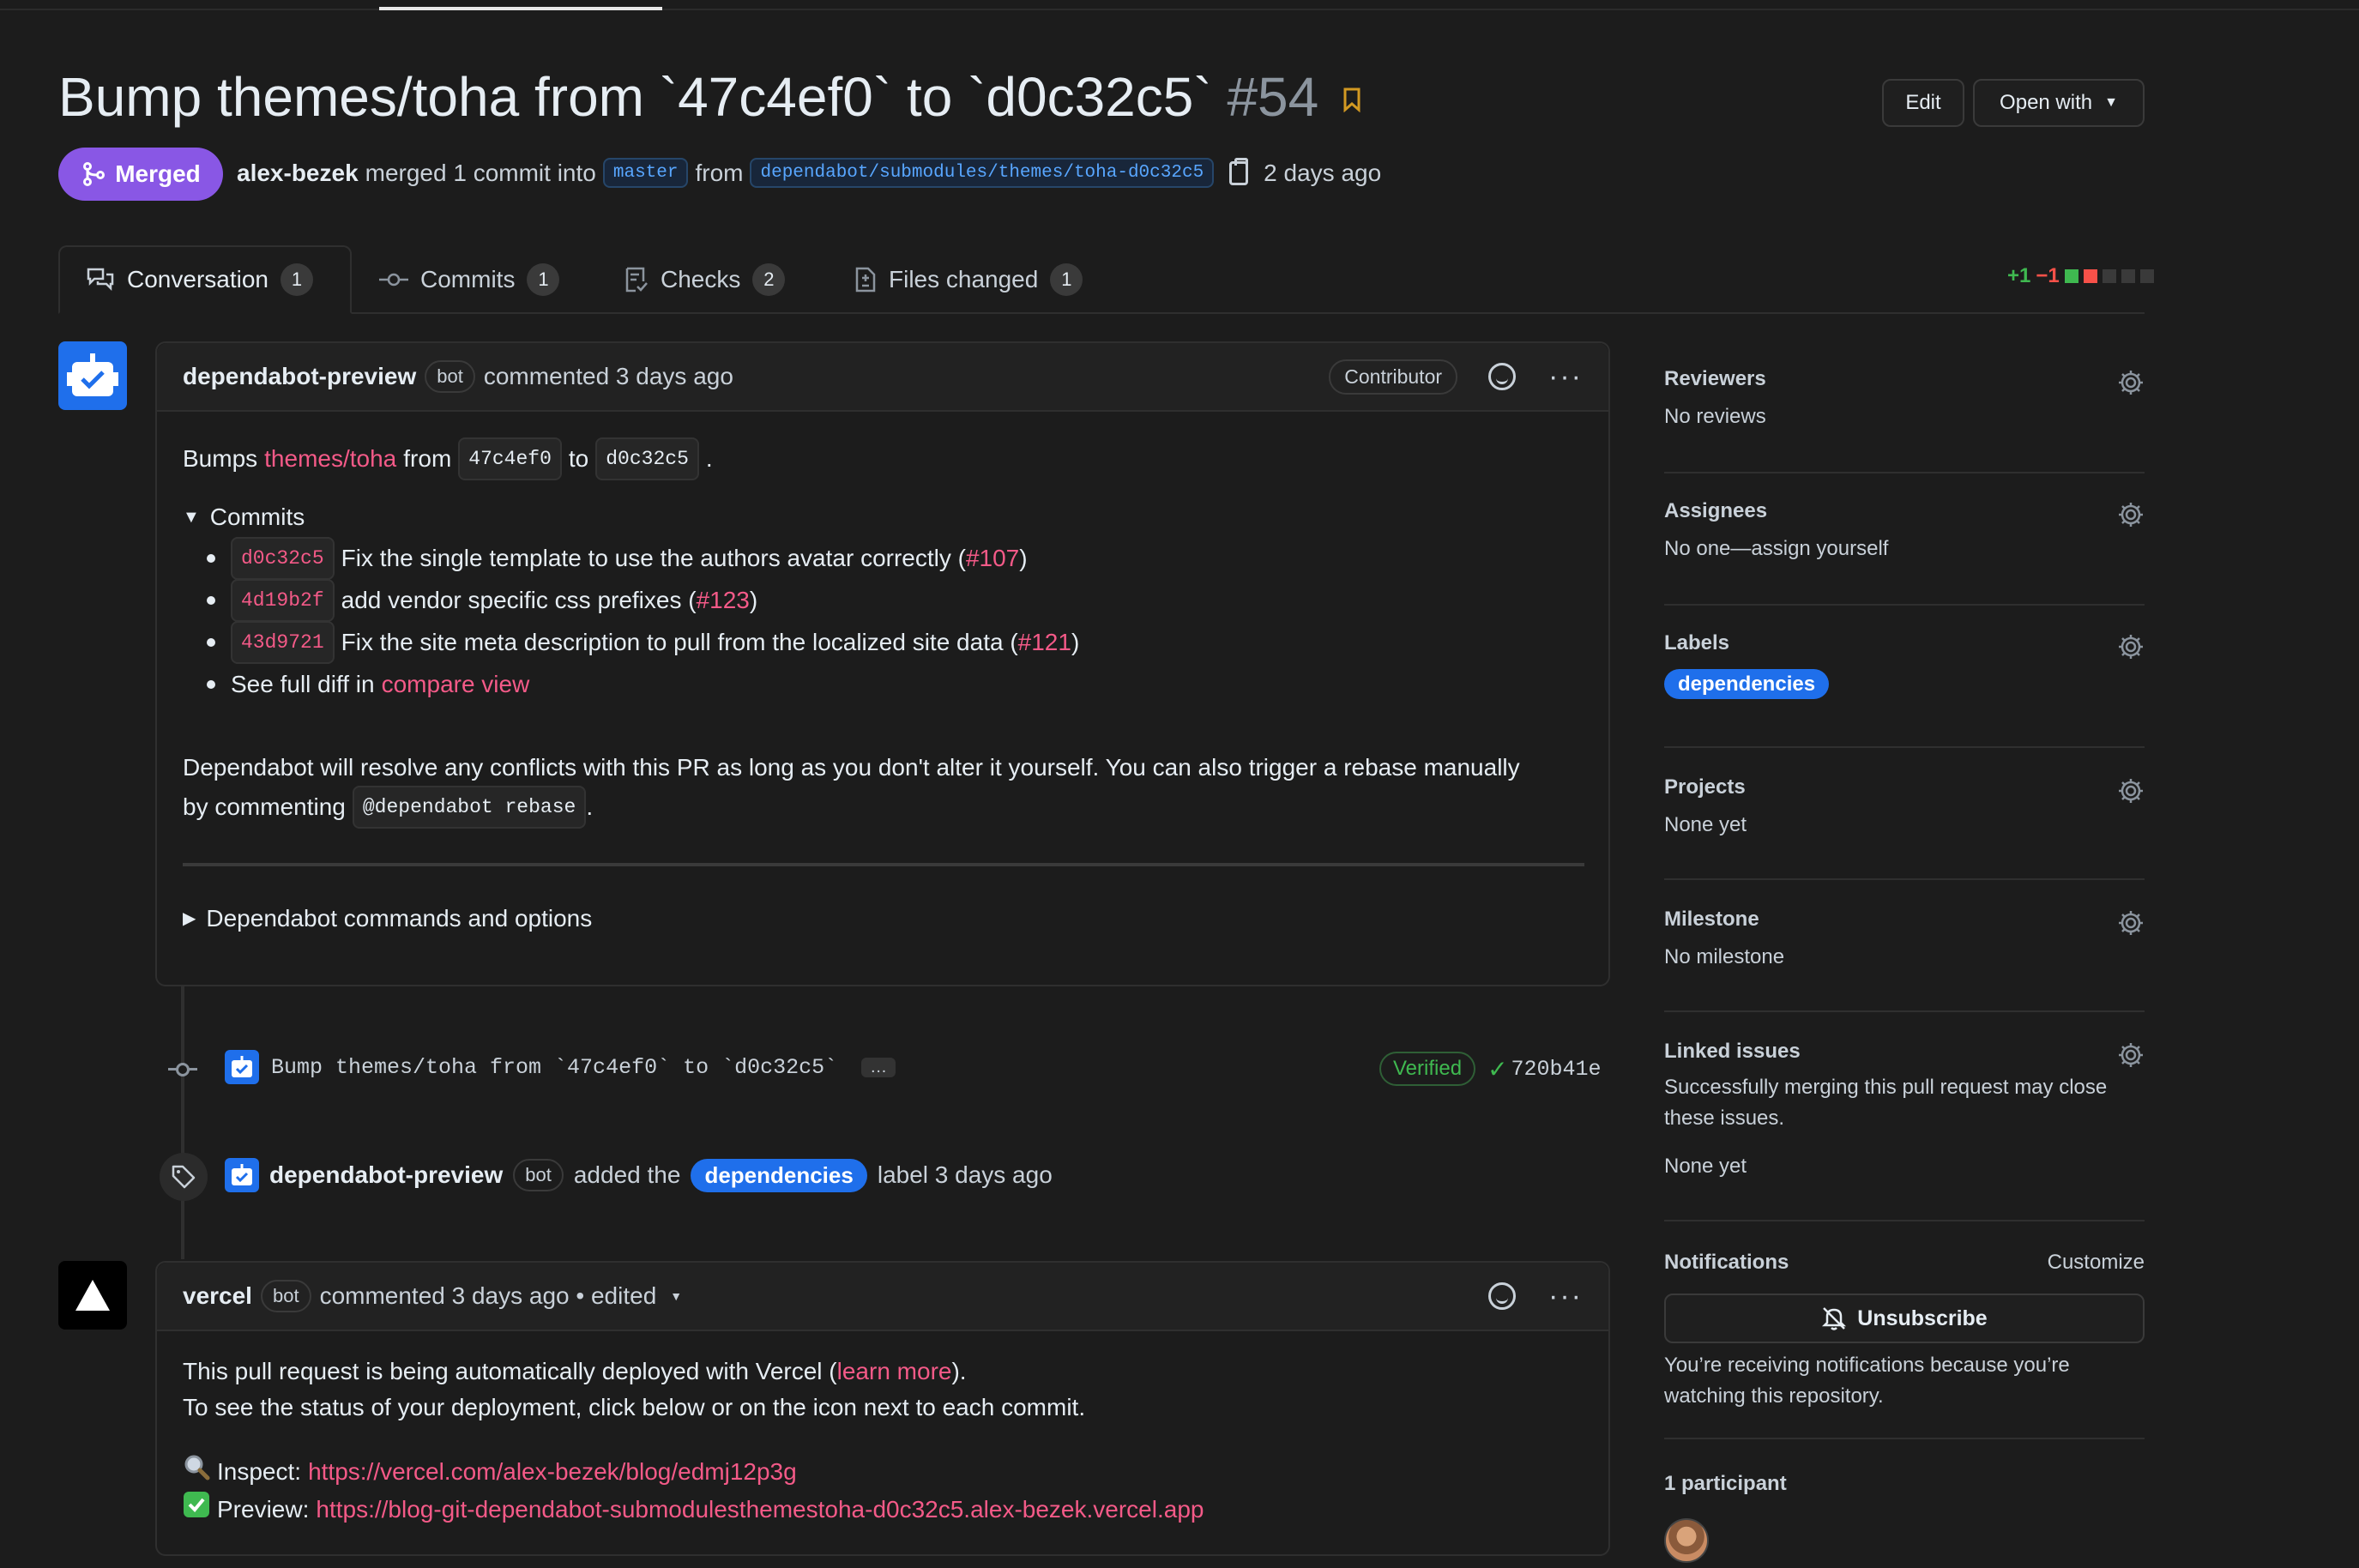 Image resolution: width=2359 pixels, height=1568 pixels. Describe the element at coordinates (283, 558) in the screenshot. I see `commit-sha-link: d0c32c5` at that location.